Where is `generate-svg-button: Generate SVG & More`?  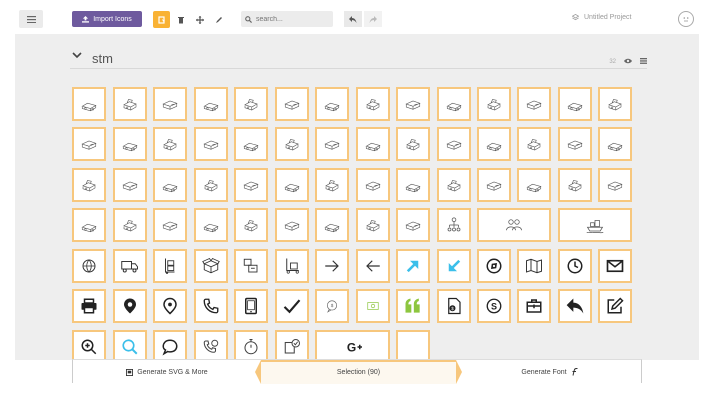 generate-svg-button: Generate SVG & More is located at coordinates (167, 372).